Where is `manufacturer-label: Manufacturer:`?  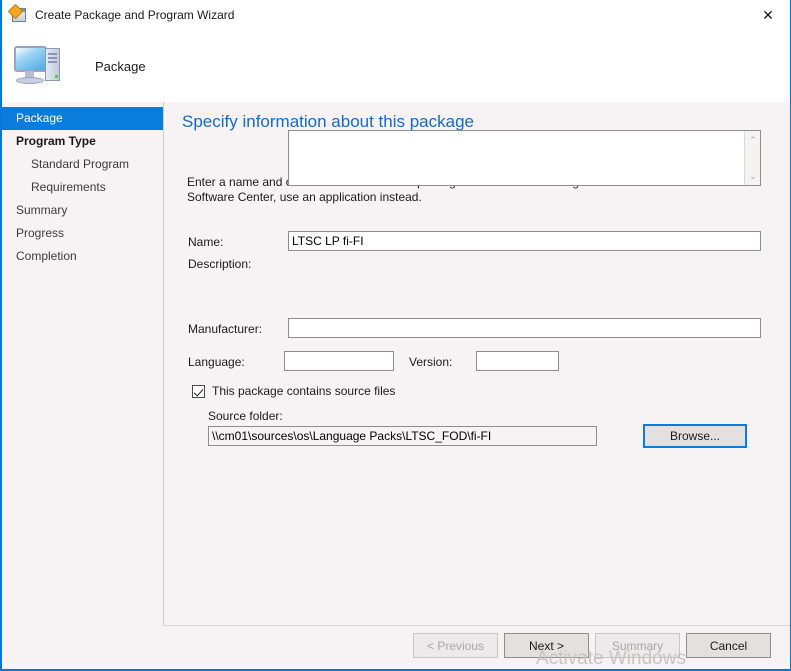
manufacturer-label: Manufacturer: is located at coordinates (225, 329).